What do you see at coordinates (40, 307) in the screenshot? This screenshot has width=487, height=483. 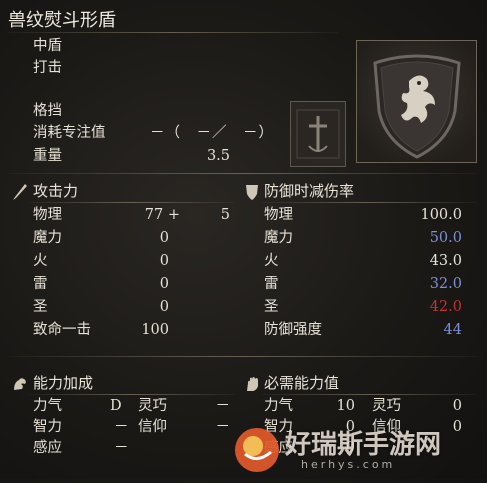 I see `attack-label: 圣` at bounding box center [40, 307].